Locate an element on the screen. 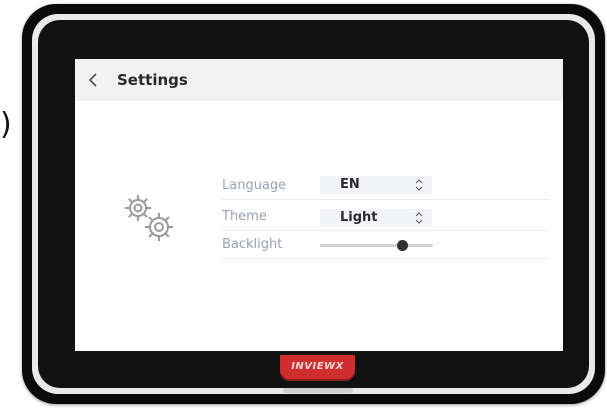  language-select: EN is located at coordinates (376, 185).